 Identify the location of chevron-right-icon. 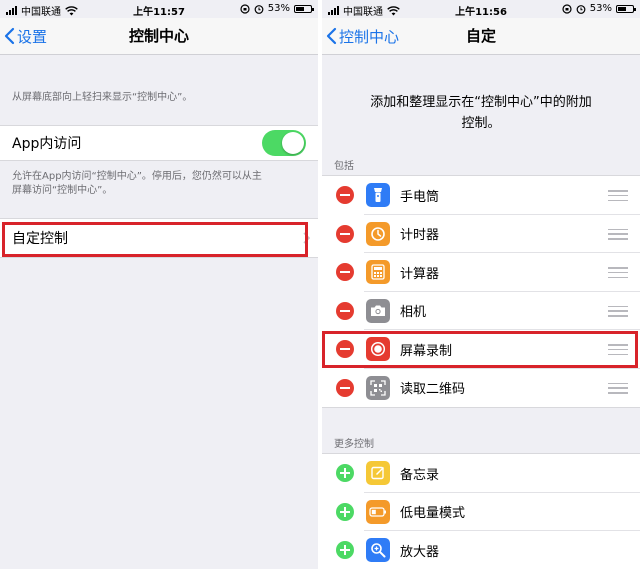
(306, 238).